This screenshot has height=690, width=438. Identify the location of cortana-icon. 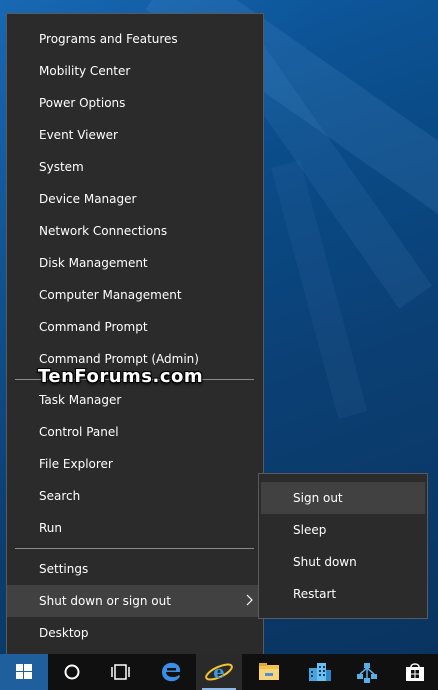
(72, 672).